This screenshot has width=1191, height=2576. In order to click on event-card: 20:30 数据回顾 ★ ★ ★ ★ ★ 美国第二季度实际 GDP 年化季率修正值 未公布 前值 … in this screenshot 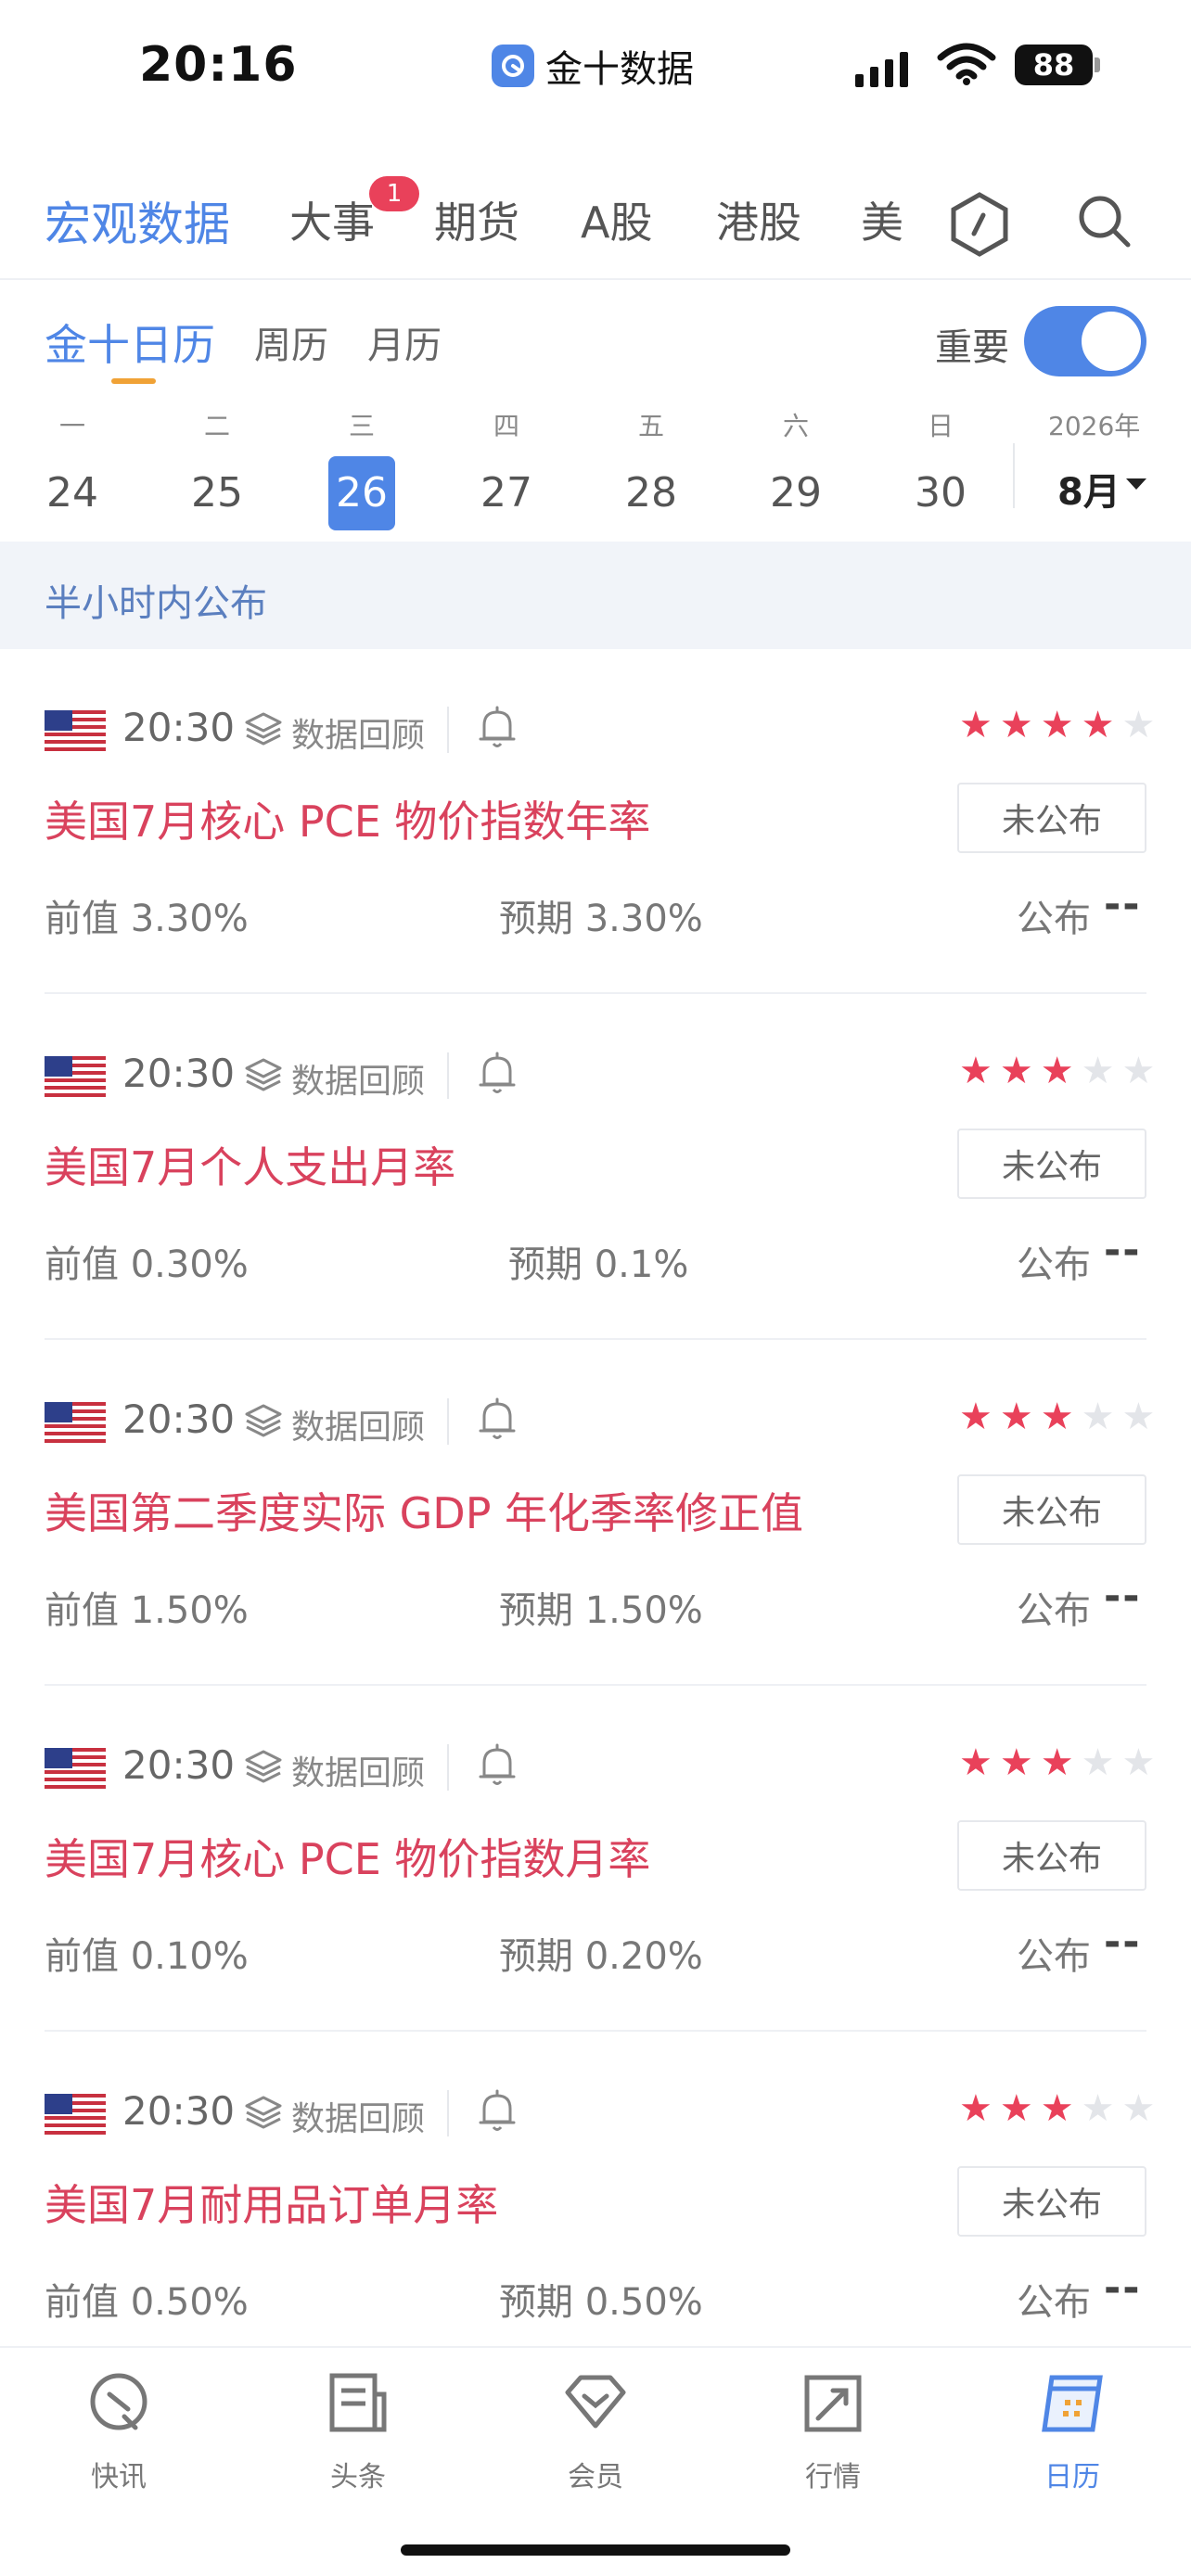, I will do `click(595, 1513)`.